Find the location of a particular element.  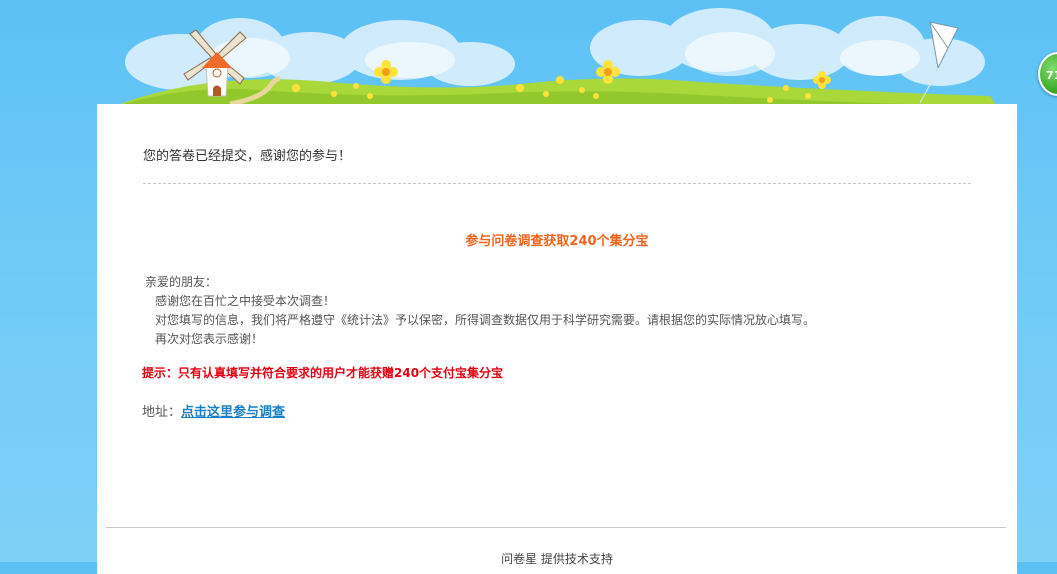

windmill-icon is located at coordinates (215, 63).